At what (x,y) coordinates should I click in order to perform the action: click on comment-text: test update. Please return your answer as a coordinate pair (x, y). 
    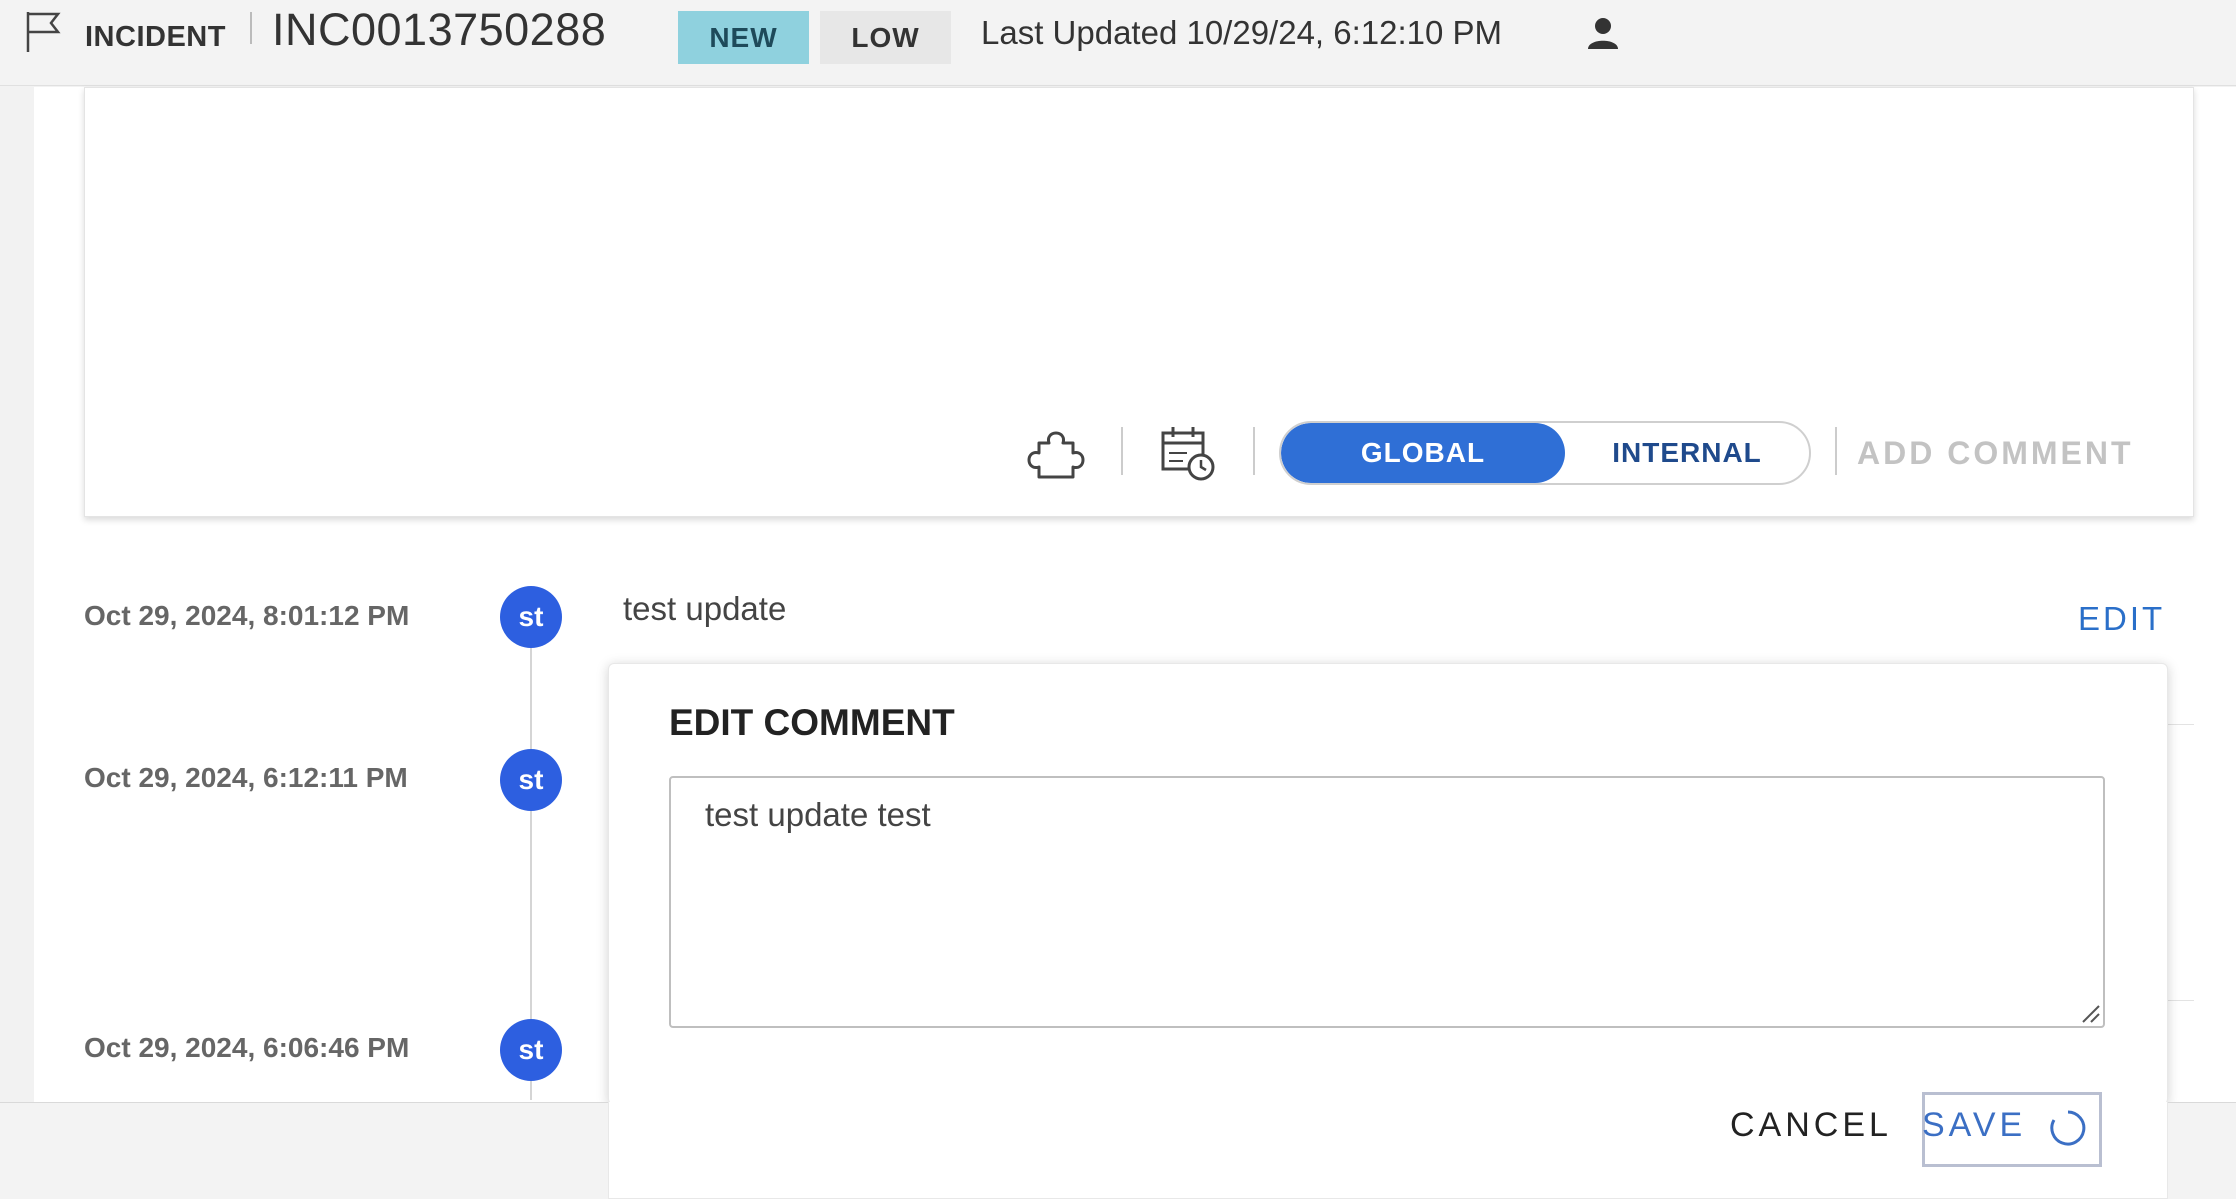
    Looking at the image, I should click on (705, 608).